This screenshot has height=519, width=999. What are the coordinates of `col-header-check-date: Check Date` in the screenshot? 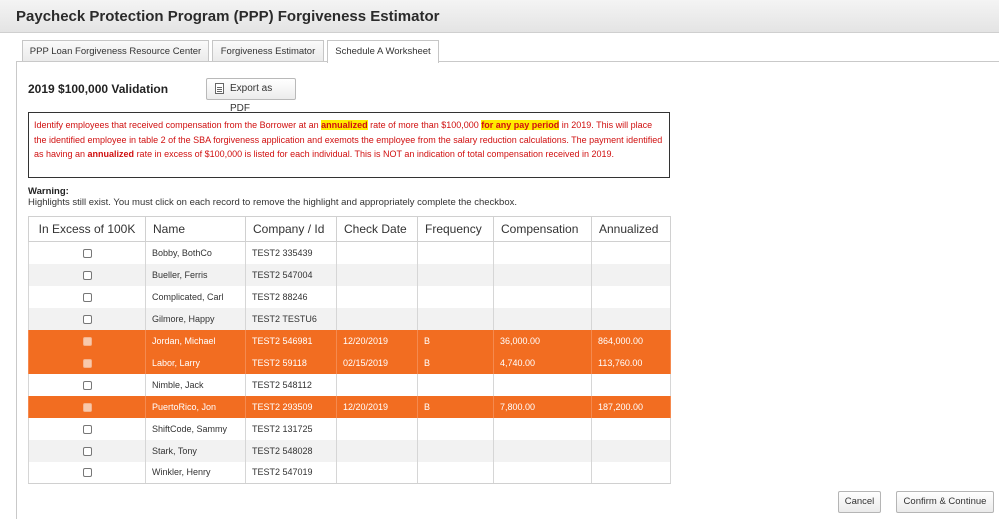 It's located at (377, 229).